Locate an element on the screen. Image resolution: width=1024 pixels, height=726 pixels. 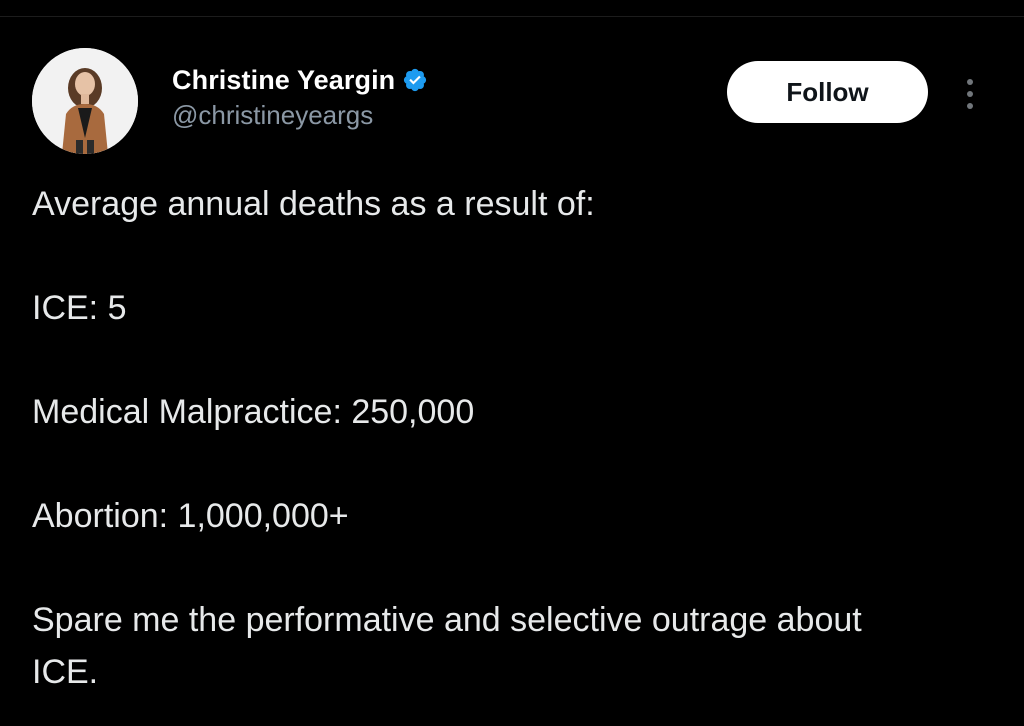
more-options-icon is located at coordinates (970, 94).